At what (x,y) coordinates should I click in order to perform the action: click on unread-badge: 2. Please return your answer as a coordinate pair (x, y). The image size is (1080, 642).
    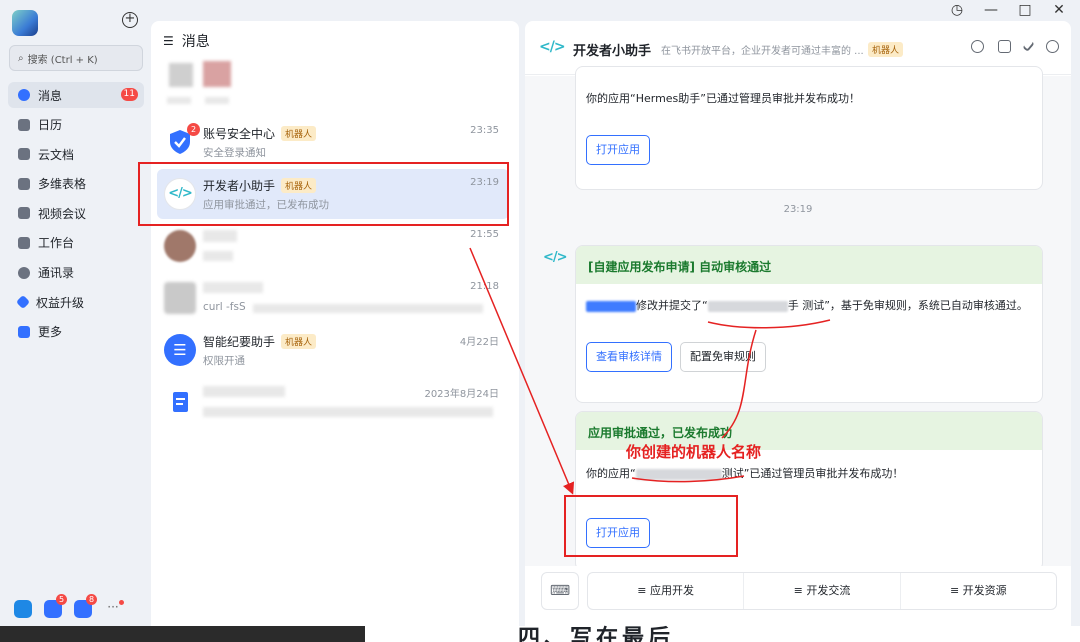
    Looking at the image, I should click on (193, 129).